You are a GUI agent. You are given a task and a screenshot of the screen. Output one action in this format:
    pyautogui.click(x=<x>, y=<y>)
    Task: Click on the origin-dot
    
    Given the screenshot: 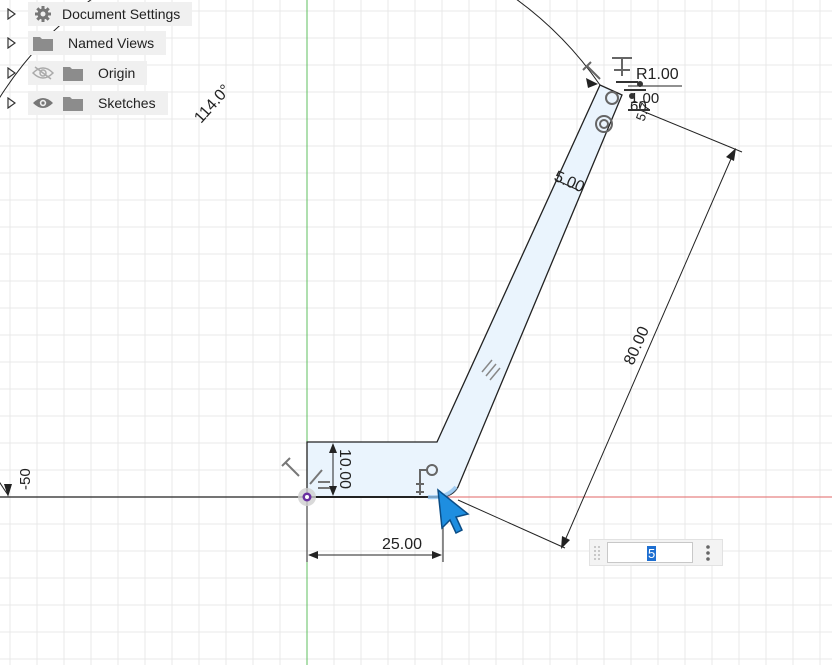 What is the action you would take?
    pyautogui.click(x=307, y=497)
    